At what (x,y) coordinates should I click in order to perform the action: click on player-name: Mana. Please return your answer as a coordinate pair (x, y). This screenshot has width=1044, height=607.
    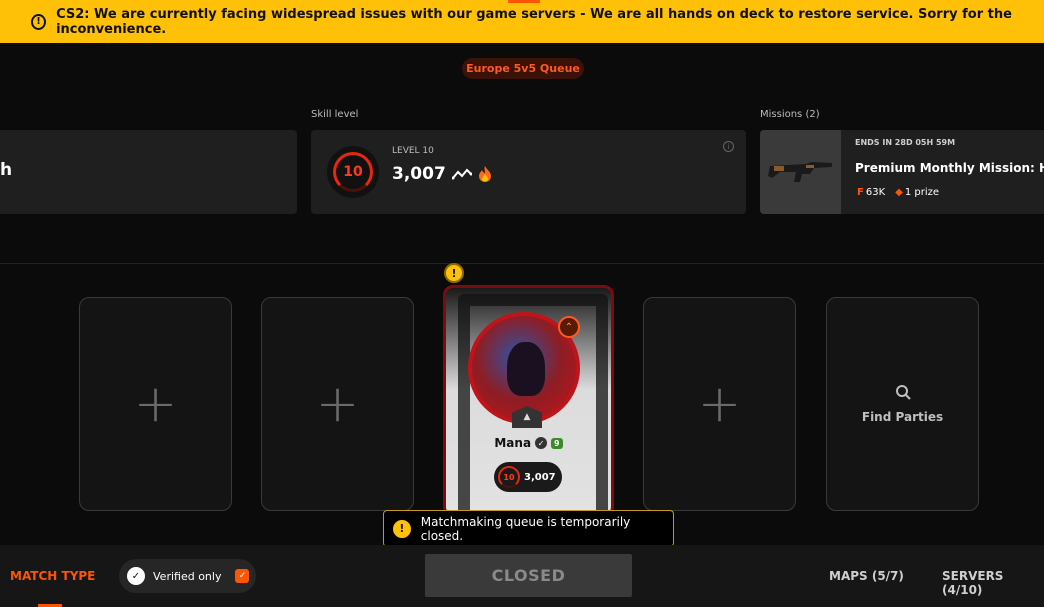
    Looking at the image, I should click on (513, 443).